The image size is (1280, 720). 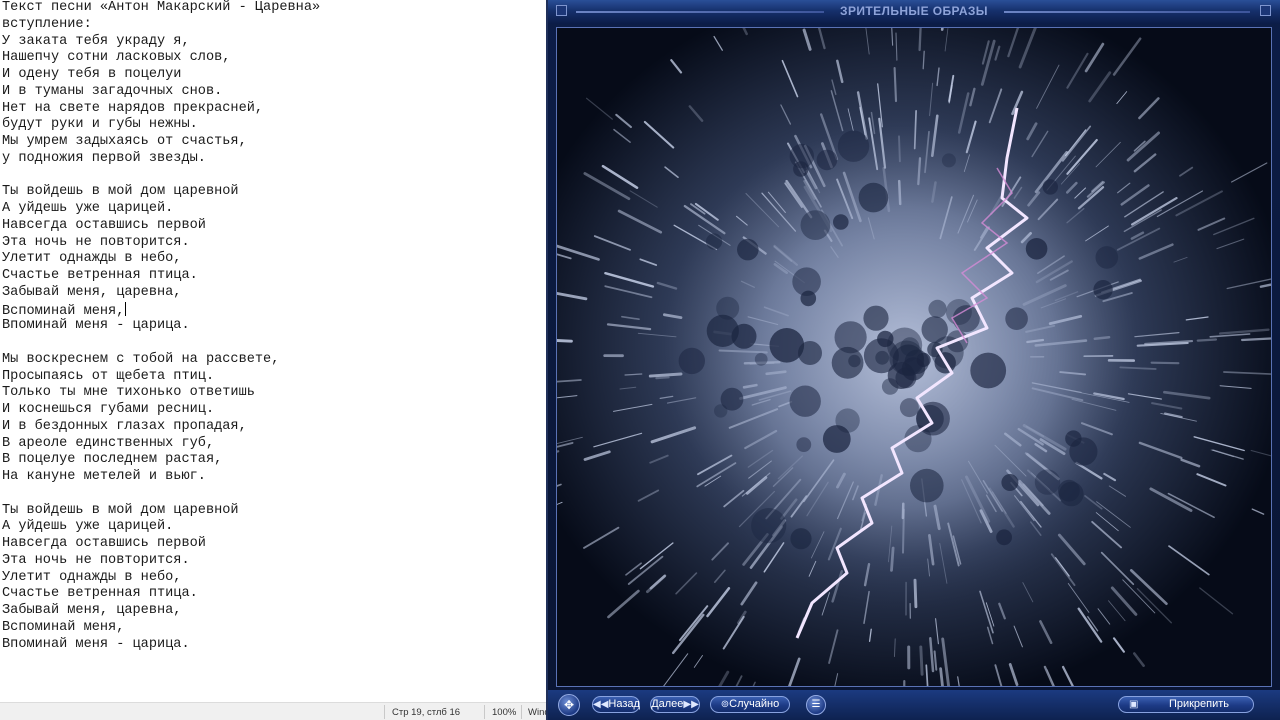 I want to click on double-left-arrow-icon: ◀◀, so click(x=601, y=704).